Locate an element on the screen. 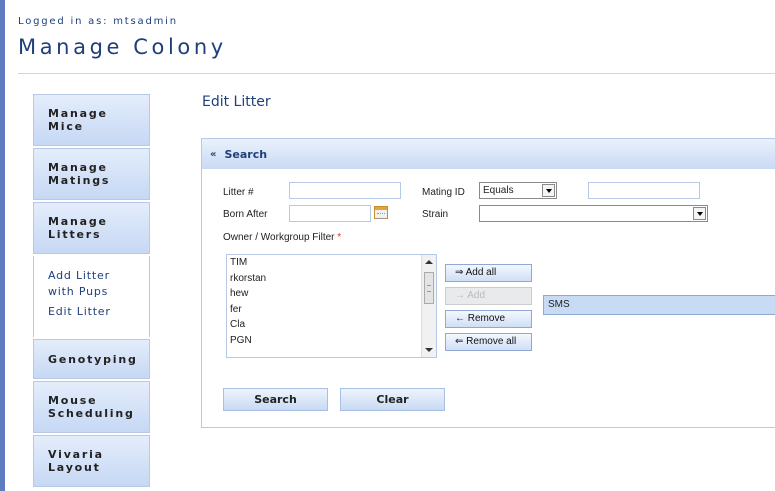 The height and width of the screenshot is (491, 775). sidebar-item-label: Mice is located at coordinates (66, 126).